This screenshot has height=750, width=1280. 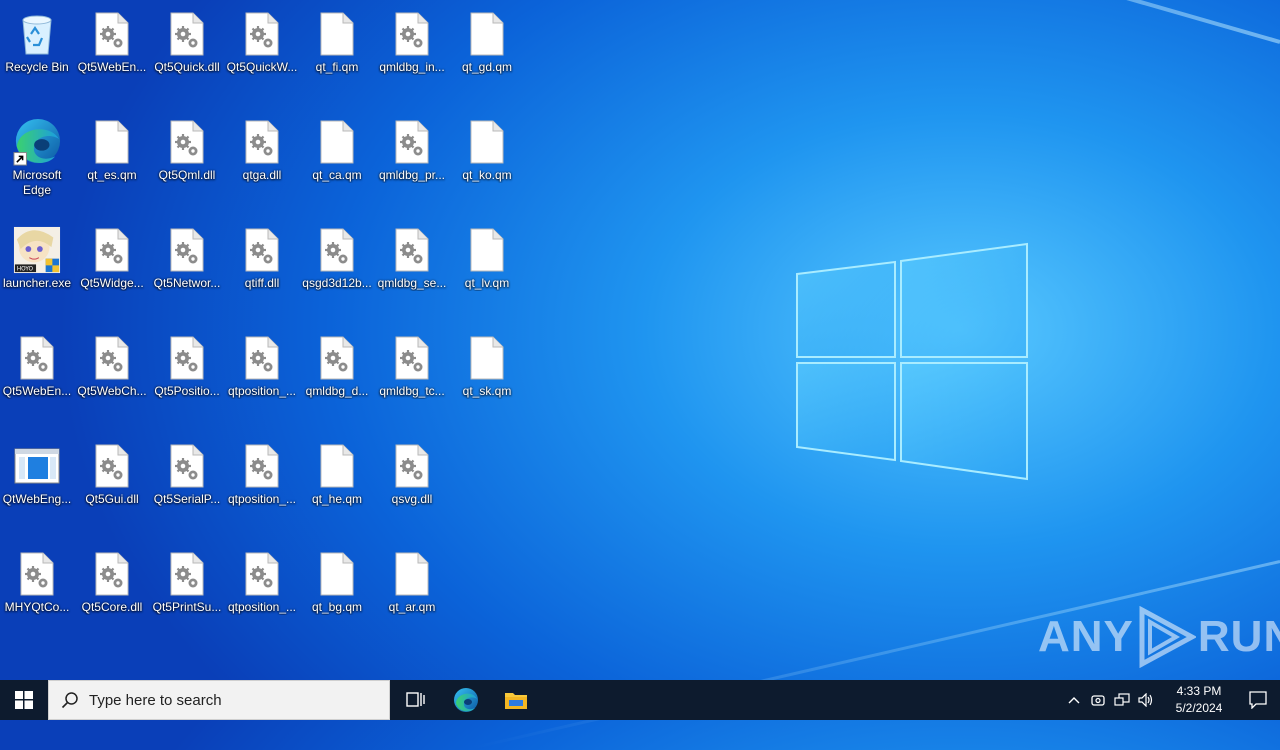 I want to click on taskbar-edge-button, so click(x=466, y=700).